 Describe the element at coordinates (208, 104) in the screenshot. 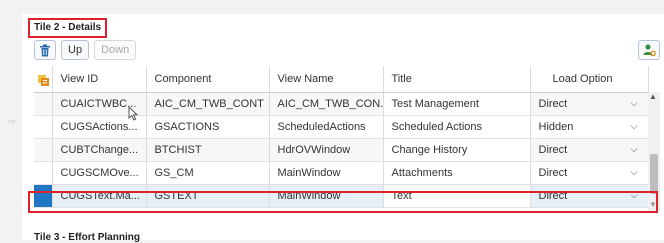

I see `component-cell: AIC_CM_TWB_CONT` at that location.